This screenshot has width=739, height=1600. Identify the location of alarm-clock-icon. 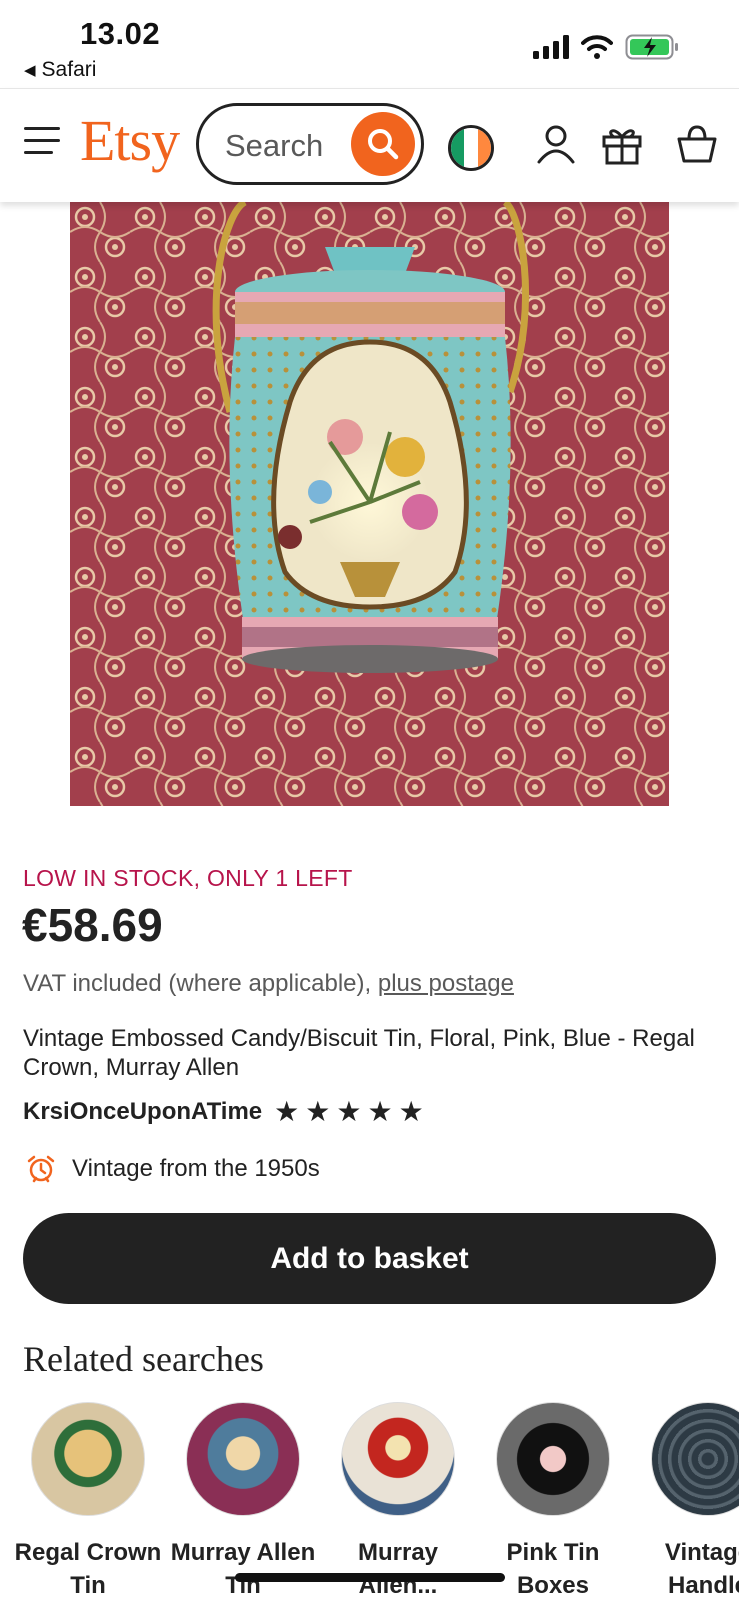
(41, 1169).